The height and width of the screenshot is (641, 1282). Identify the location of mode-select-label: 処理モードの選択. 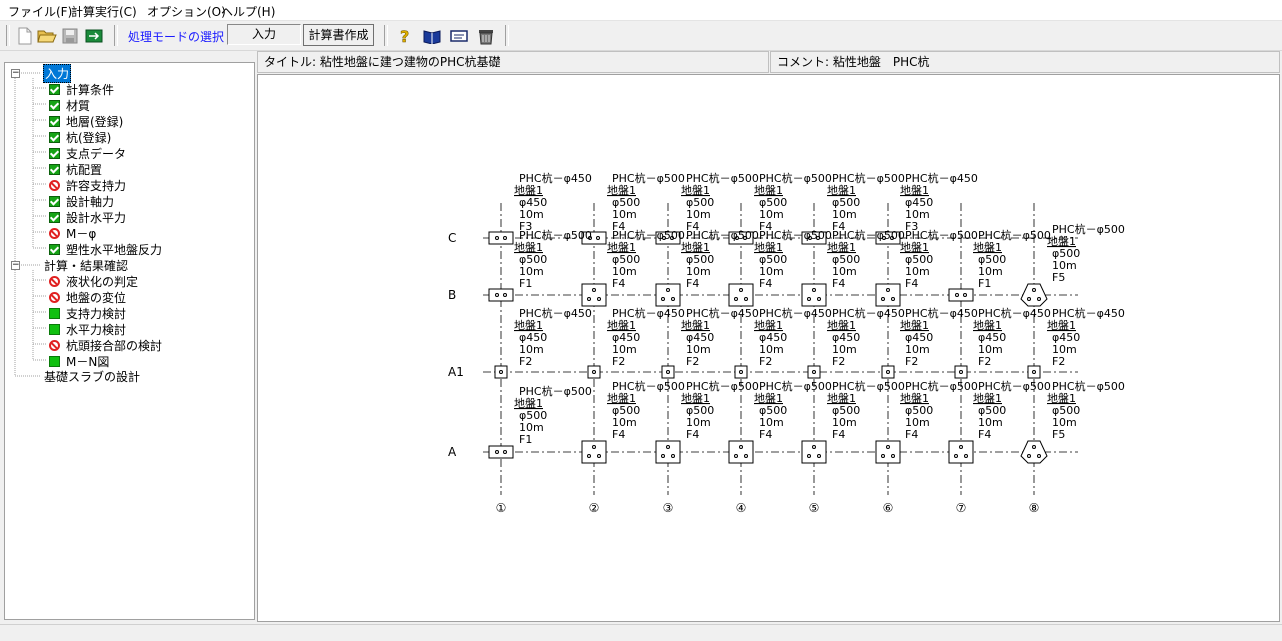
(176, 36).